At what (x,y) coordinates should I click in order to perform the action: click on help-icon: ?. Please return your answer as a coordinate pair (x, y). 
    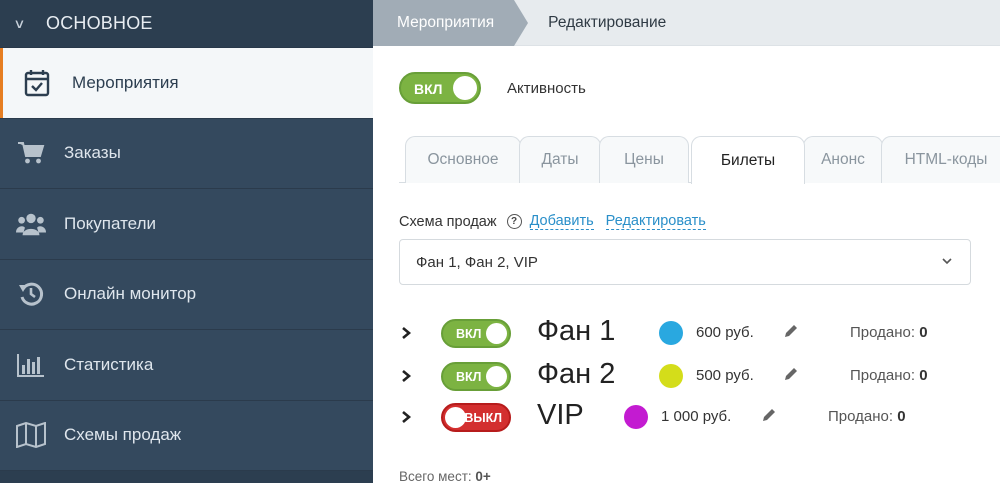
    Looking at the image, I should click on (514, 221).